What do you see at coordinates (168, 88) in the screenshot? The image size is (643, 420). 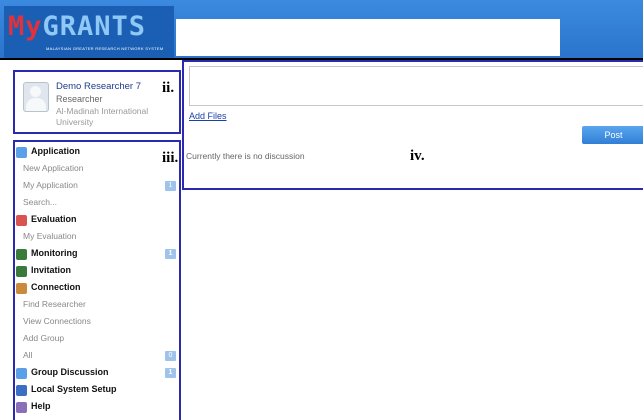 I see `marker-ii: ii.` at bounding box center [168, 88].